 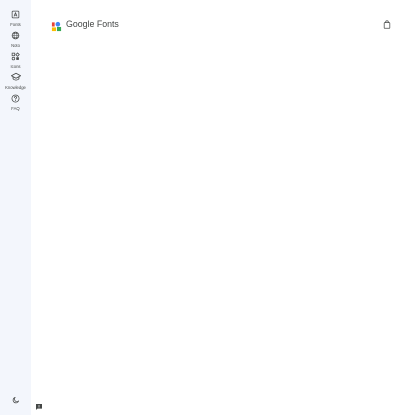 What do you see at coordinates (15, 45) in the screenshot?
I see `nav-label-noto: Noto` at bounding box center [15, 45].